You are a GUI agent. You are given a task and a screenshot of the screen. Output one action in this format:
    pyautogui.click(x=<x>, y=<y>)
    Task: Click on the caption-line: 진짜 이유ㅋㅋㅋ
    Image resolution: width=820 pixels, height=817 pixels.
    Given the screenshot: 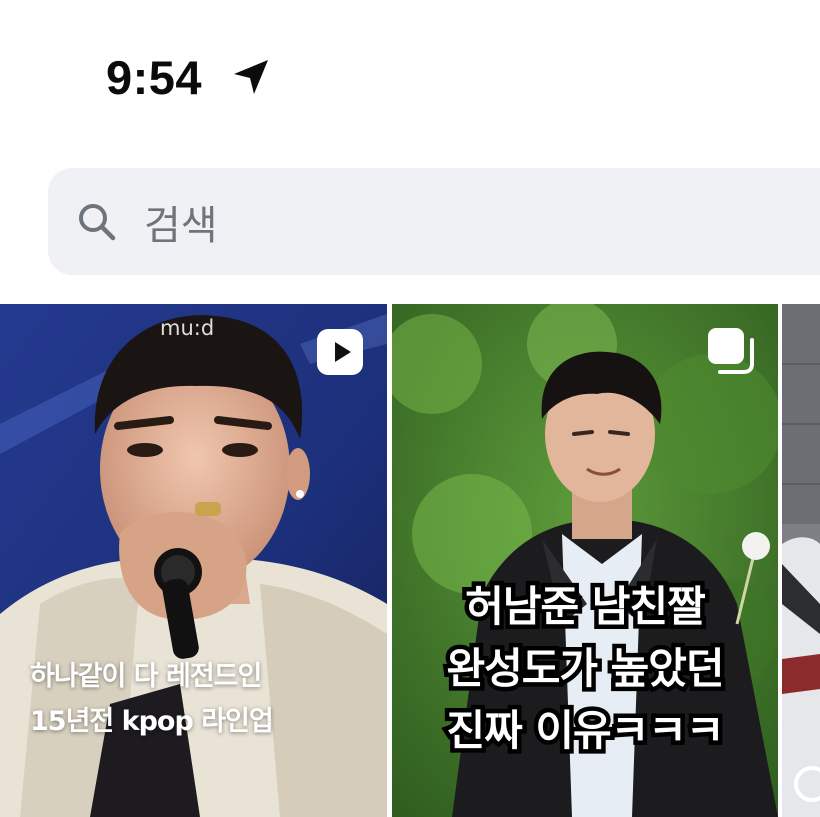 What is the action you would take?
    pyautogui.click(x=585, y=731)
    